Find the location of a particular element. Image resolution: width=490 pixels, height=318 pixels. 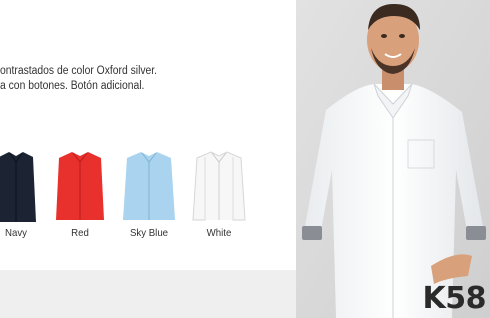

swatch-label: Sky Blue is located at coordinates (149, 233).